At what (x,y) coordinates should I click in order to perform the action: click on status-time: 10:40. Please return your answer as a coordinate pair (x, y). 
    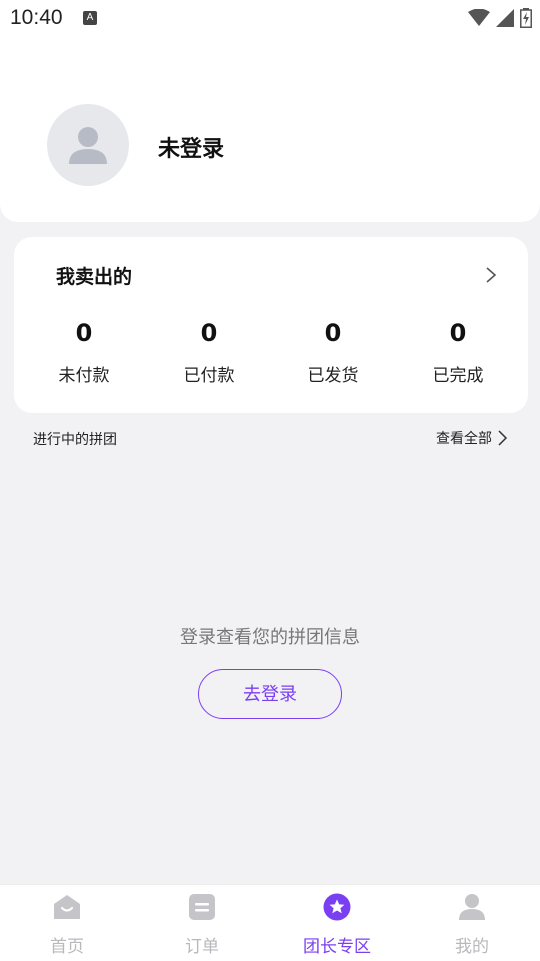
    Looking at the image, I should click on (36, 17).